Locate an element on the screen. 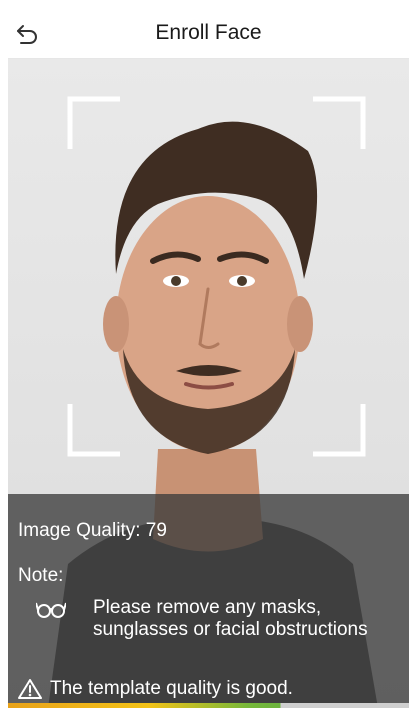 Image resolution: width=417 pixels, height=716 pixels. header-bar: Enroll Face is located at coordinates (208, 33).